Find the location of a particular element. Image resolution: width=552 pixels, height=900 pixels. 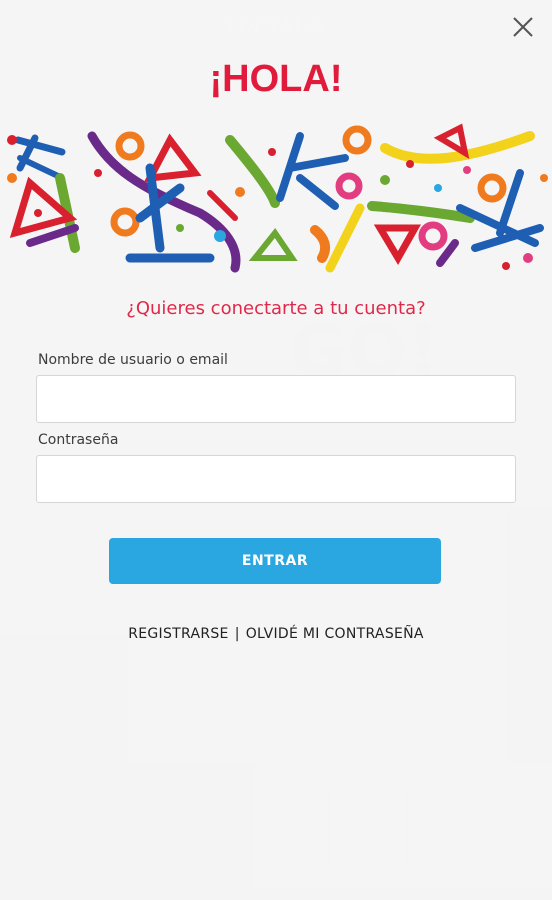

close-button is located at coordinates (523, 27).